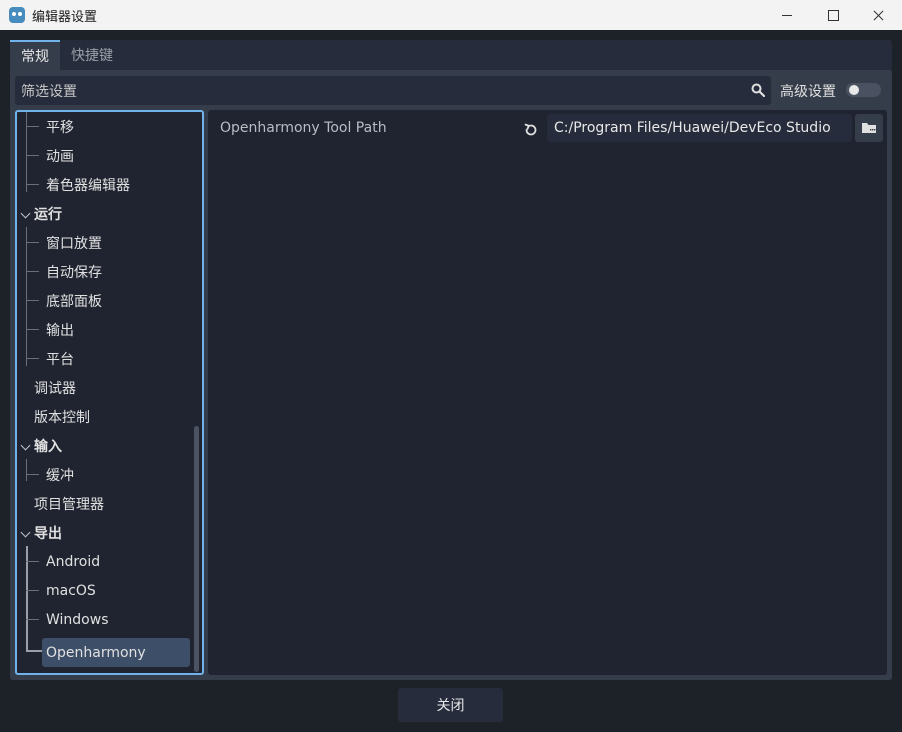 The height and width of the screenshot is (732, 902). What do you see at coordinates (393, 90) in the screenshot?
I see `filter-settings-input: 筛选设置` at bounding box center [393, 90].